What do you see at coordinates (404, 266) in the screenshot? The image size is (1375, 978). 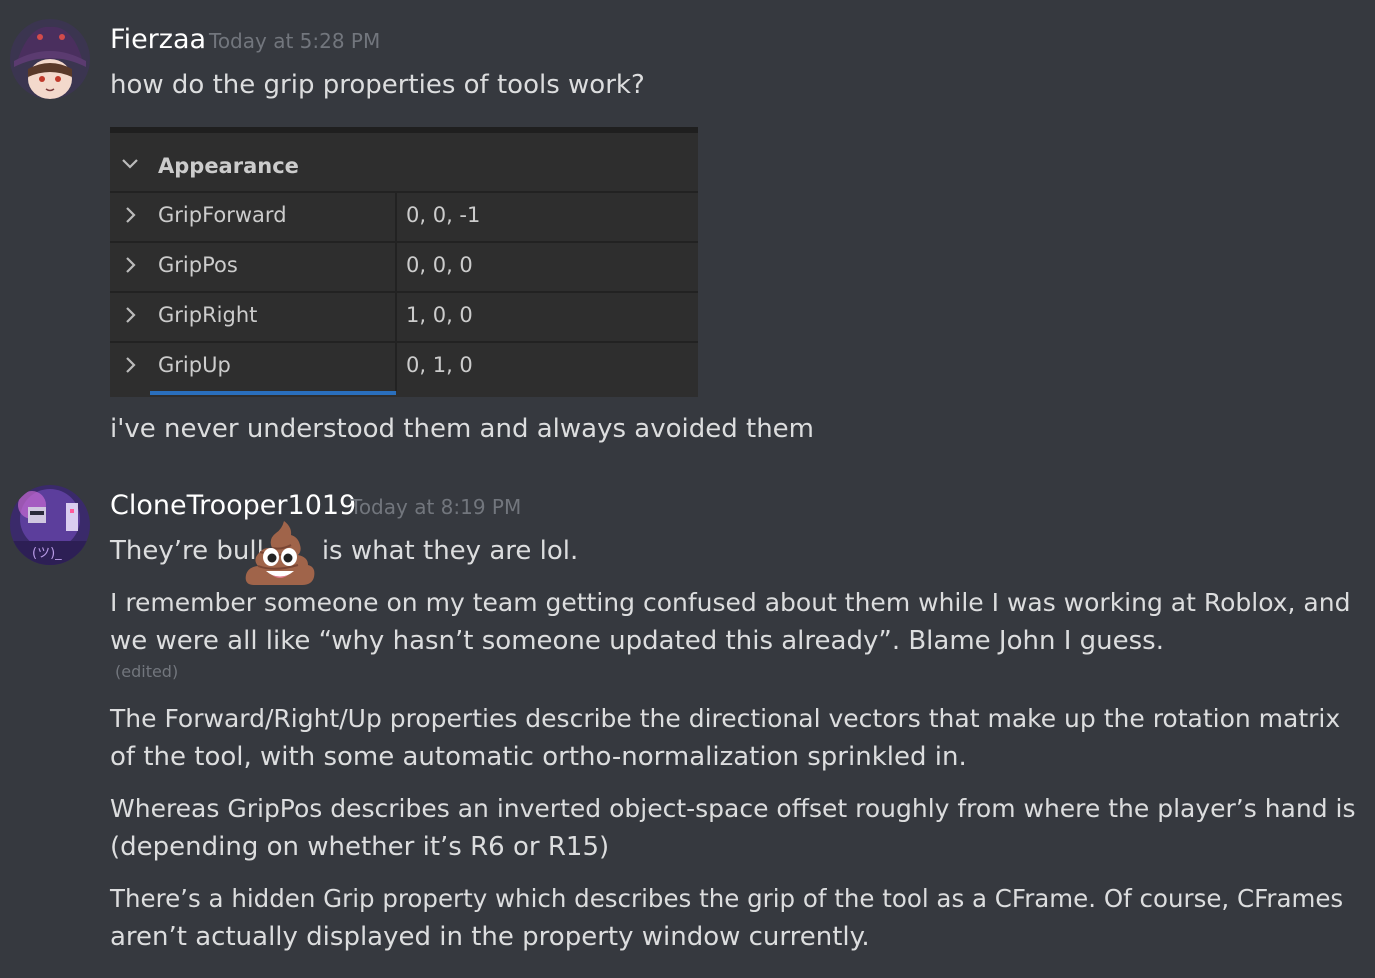 I see `property-row: GripPos 0, 0, 0` at bounding box center [404, 266].